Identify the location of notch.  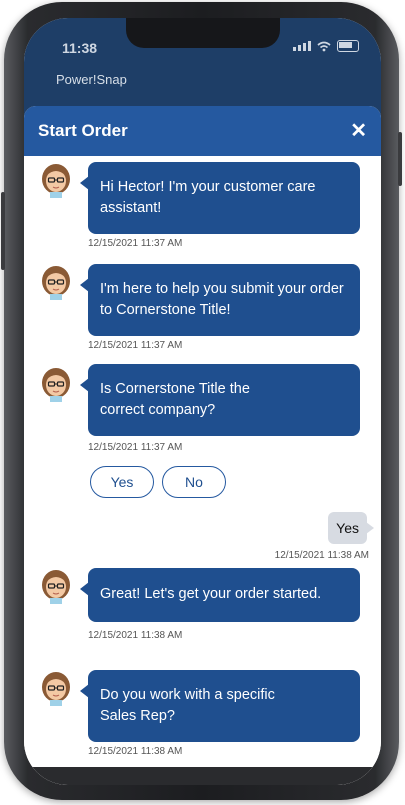
(203, 33).